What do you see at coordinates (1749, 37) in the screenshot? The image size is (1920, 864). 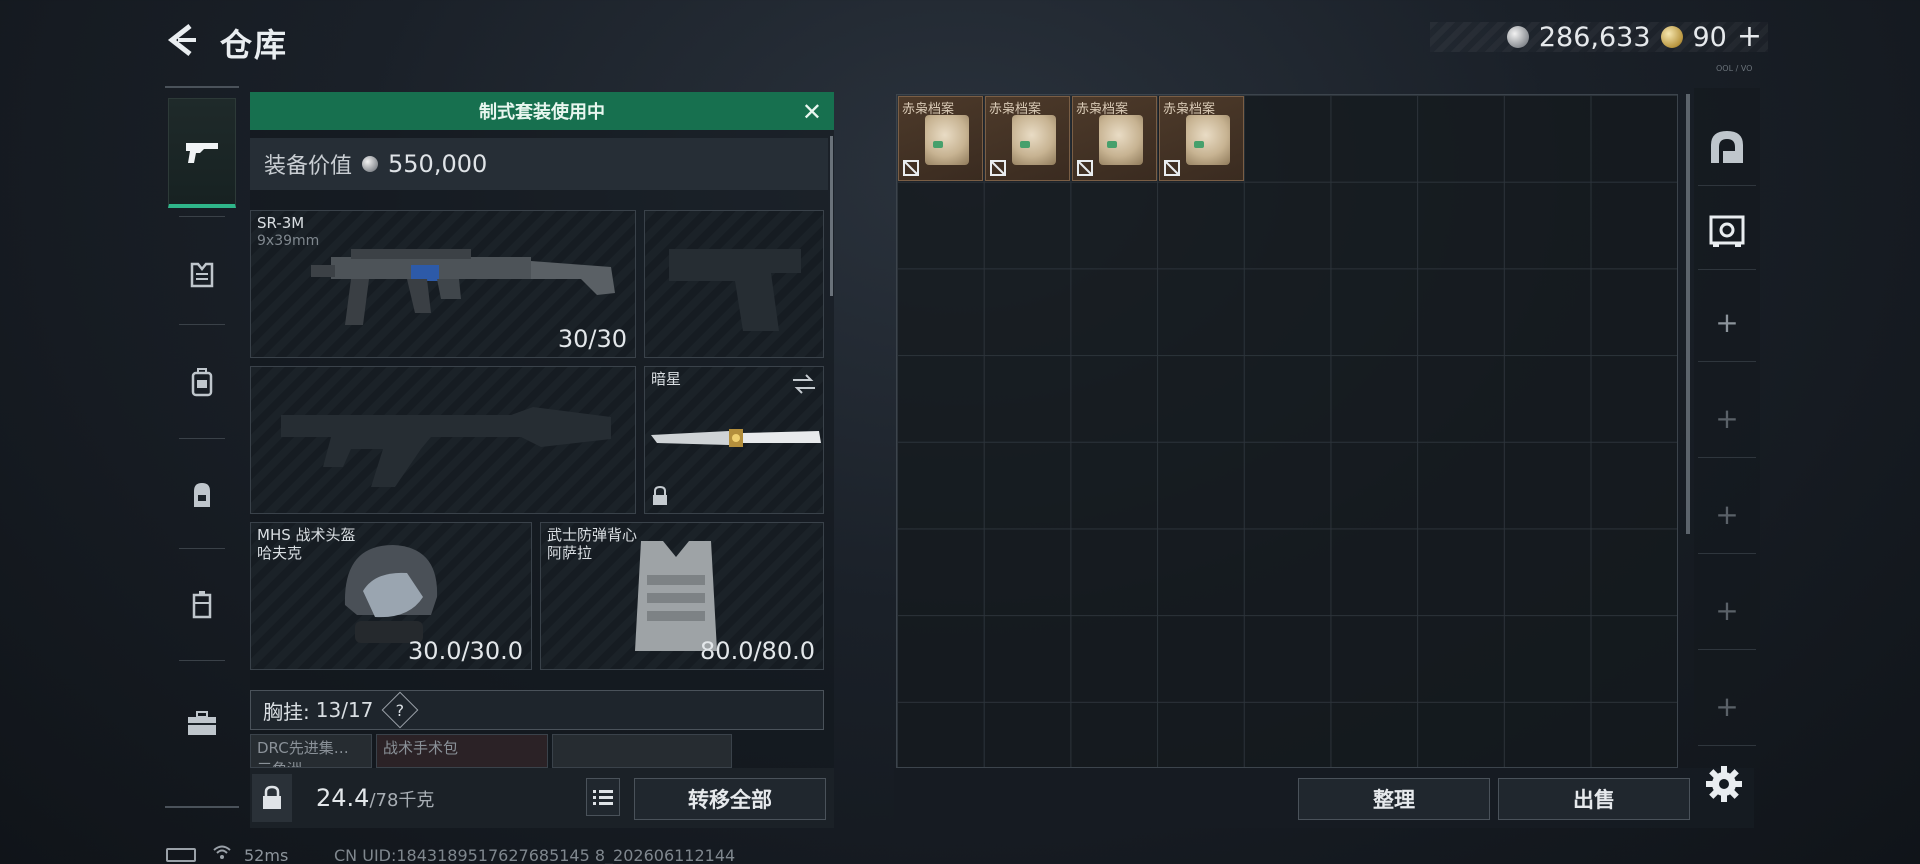 I see `add-coupon-button: +` at bounding box center [1749, 37].